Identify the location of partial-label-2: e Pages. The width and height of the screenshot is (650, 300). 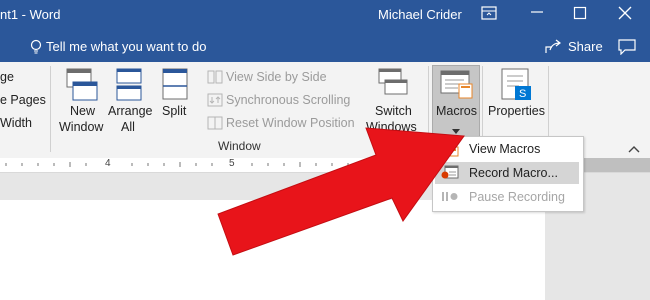
(23, 100).